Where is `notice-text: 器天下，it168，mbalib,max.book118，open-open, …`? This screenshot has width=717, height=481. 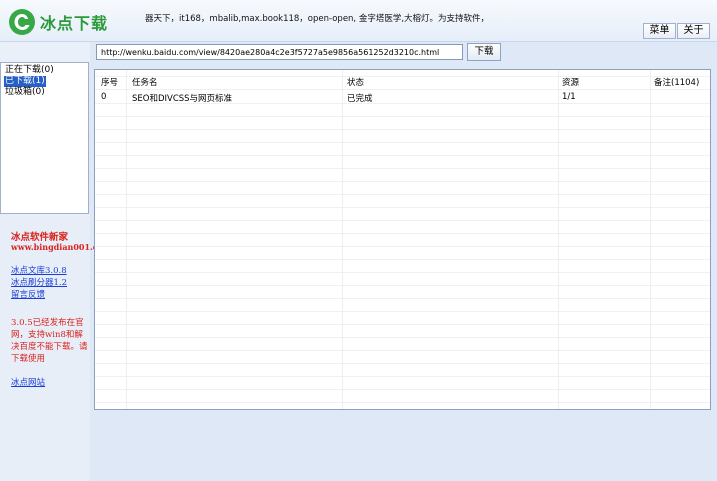 notice-text: 器天下，it168，mbalib,max.book118，open-open, … is located at coordinates (317, 19).